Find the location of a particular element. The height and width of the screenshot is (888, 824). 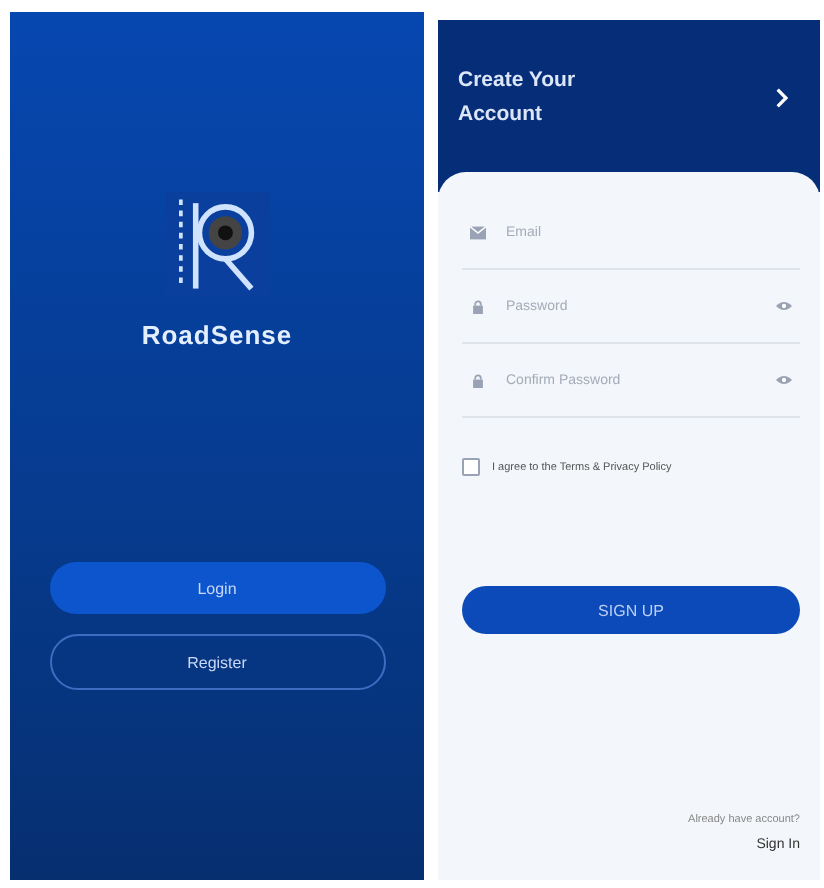

login-button: Login is located at coordinates (217, 588).